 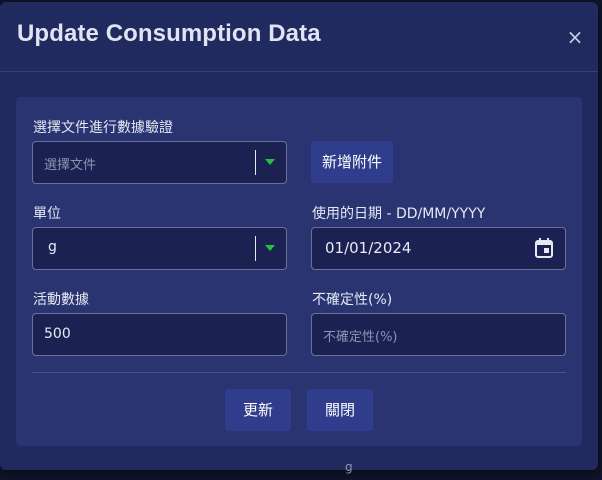 What do you see at coordinates (103, 128) in the screenshot?
I see `document-label: 選擇文件進行數據驗證` at bounding box center [103, 128].